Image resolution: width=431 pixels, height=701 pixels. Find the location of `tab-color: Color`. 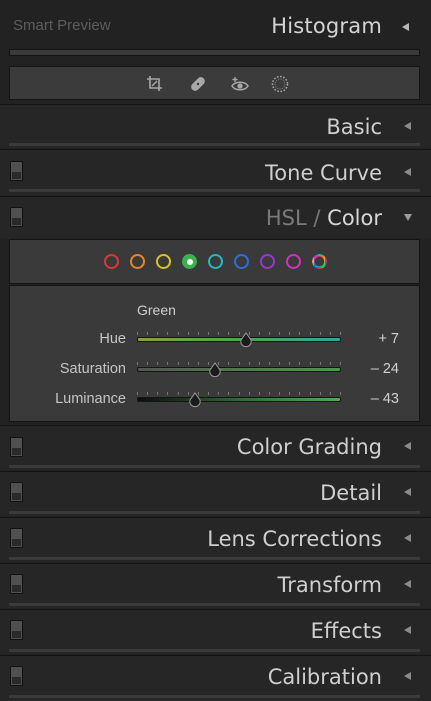

tab-color: Color is located at coordinates (354, 218).